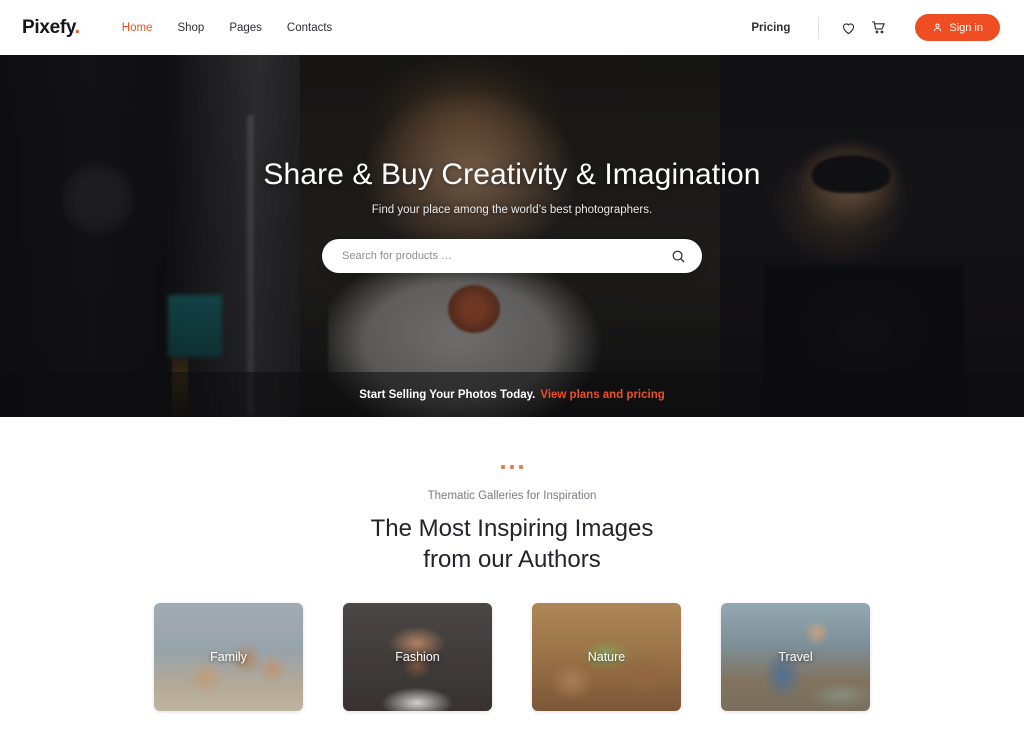 The image size is (1024, 745). I want to click on search-button, so click(678, 256).